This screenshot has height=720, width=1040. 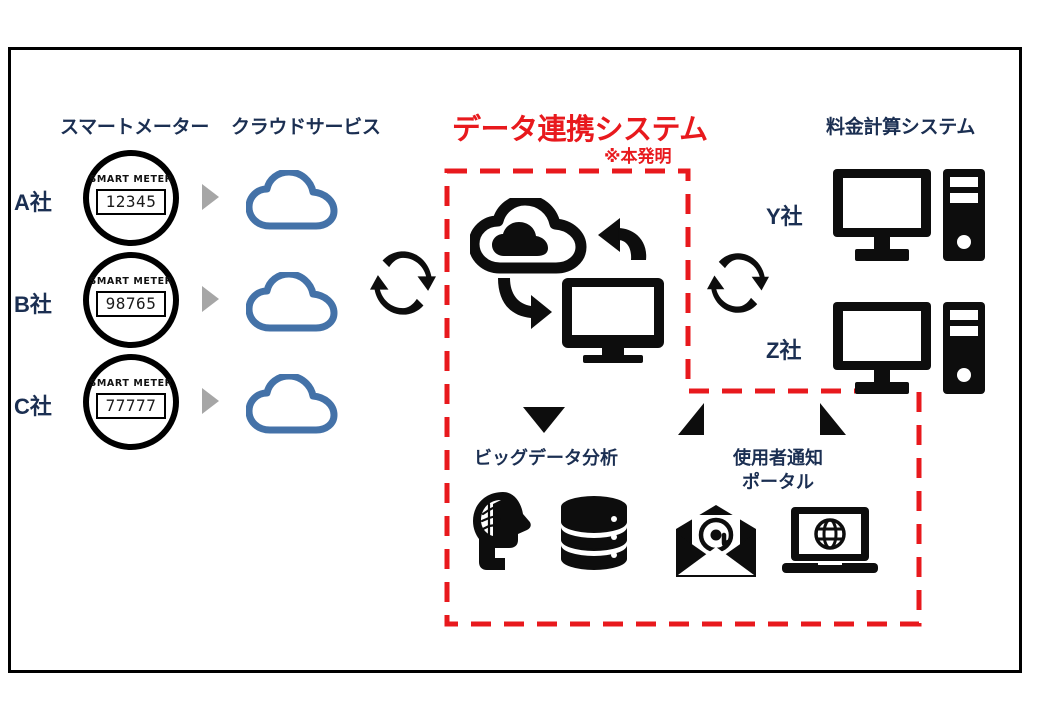 I want to click on smart-meter-b: SMART METER 98765, so click(x=131, y=300).